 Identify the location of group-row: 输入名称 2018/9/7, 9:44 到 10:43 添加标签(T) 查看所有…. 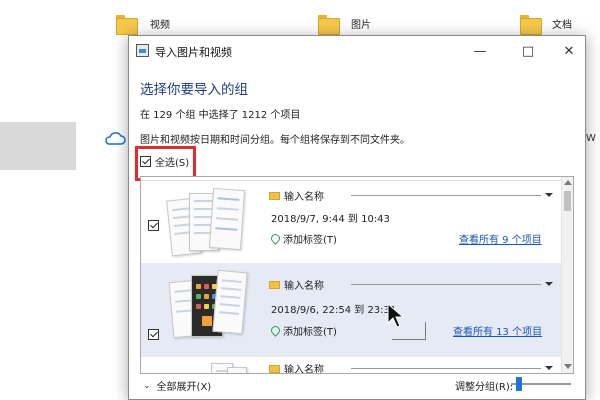
(351, 223).